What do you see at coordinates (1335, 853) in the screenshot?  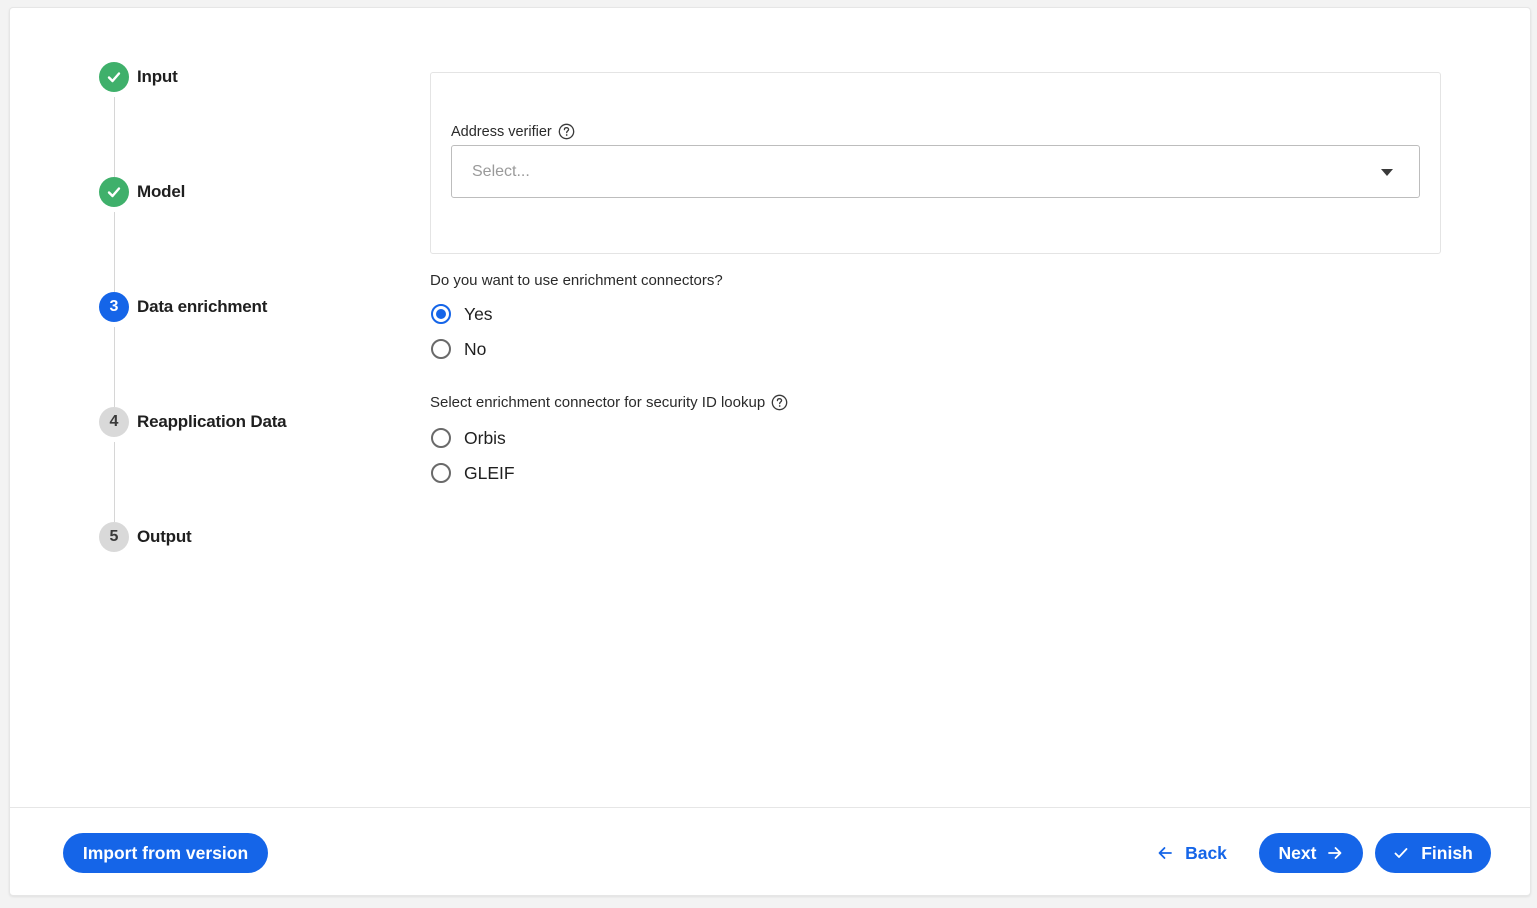 I see `arrow-right-icon` at bounding box center [1335, 853].